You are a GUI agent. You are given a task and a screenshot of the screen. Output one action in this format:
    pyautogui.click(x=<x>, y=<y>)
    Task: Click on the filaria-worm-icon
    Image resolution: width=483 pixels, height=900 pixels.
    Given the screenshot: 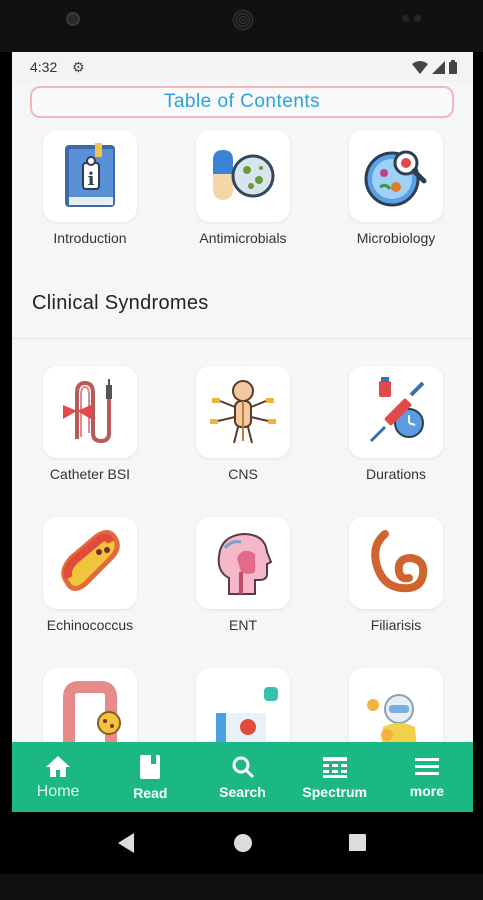 What is the action you would take?
    pyautogui.click(x=396, y=563)
    